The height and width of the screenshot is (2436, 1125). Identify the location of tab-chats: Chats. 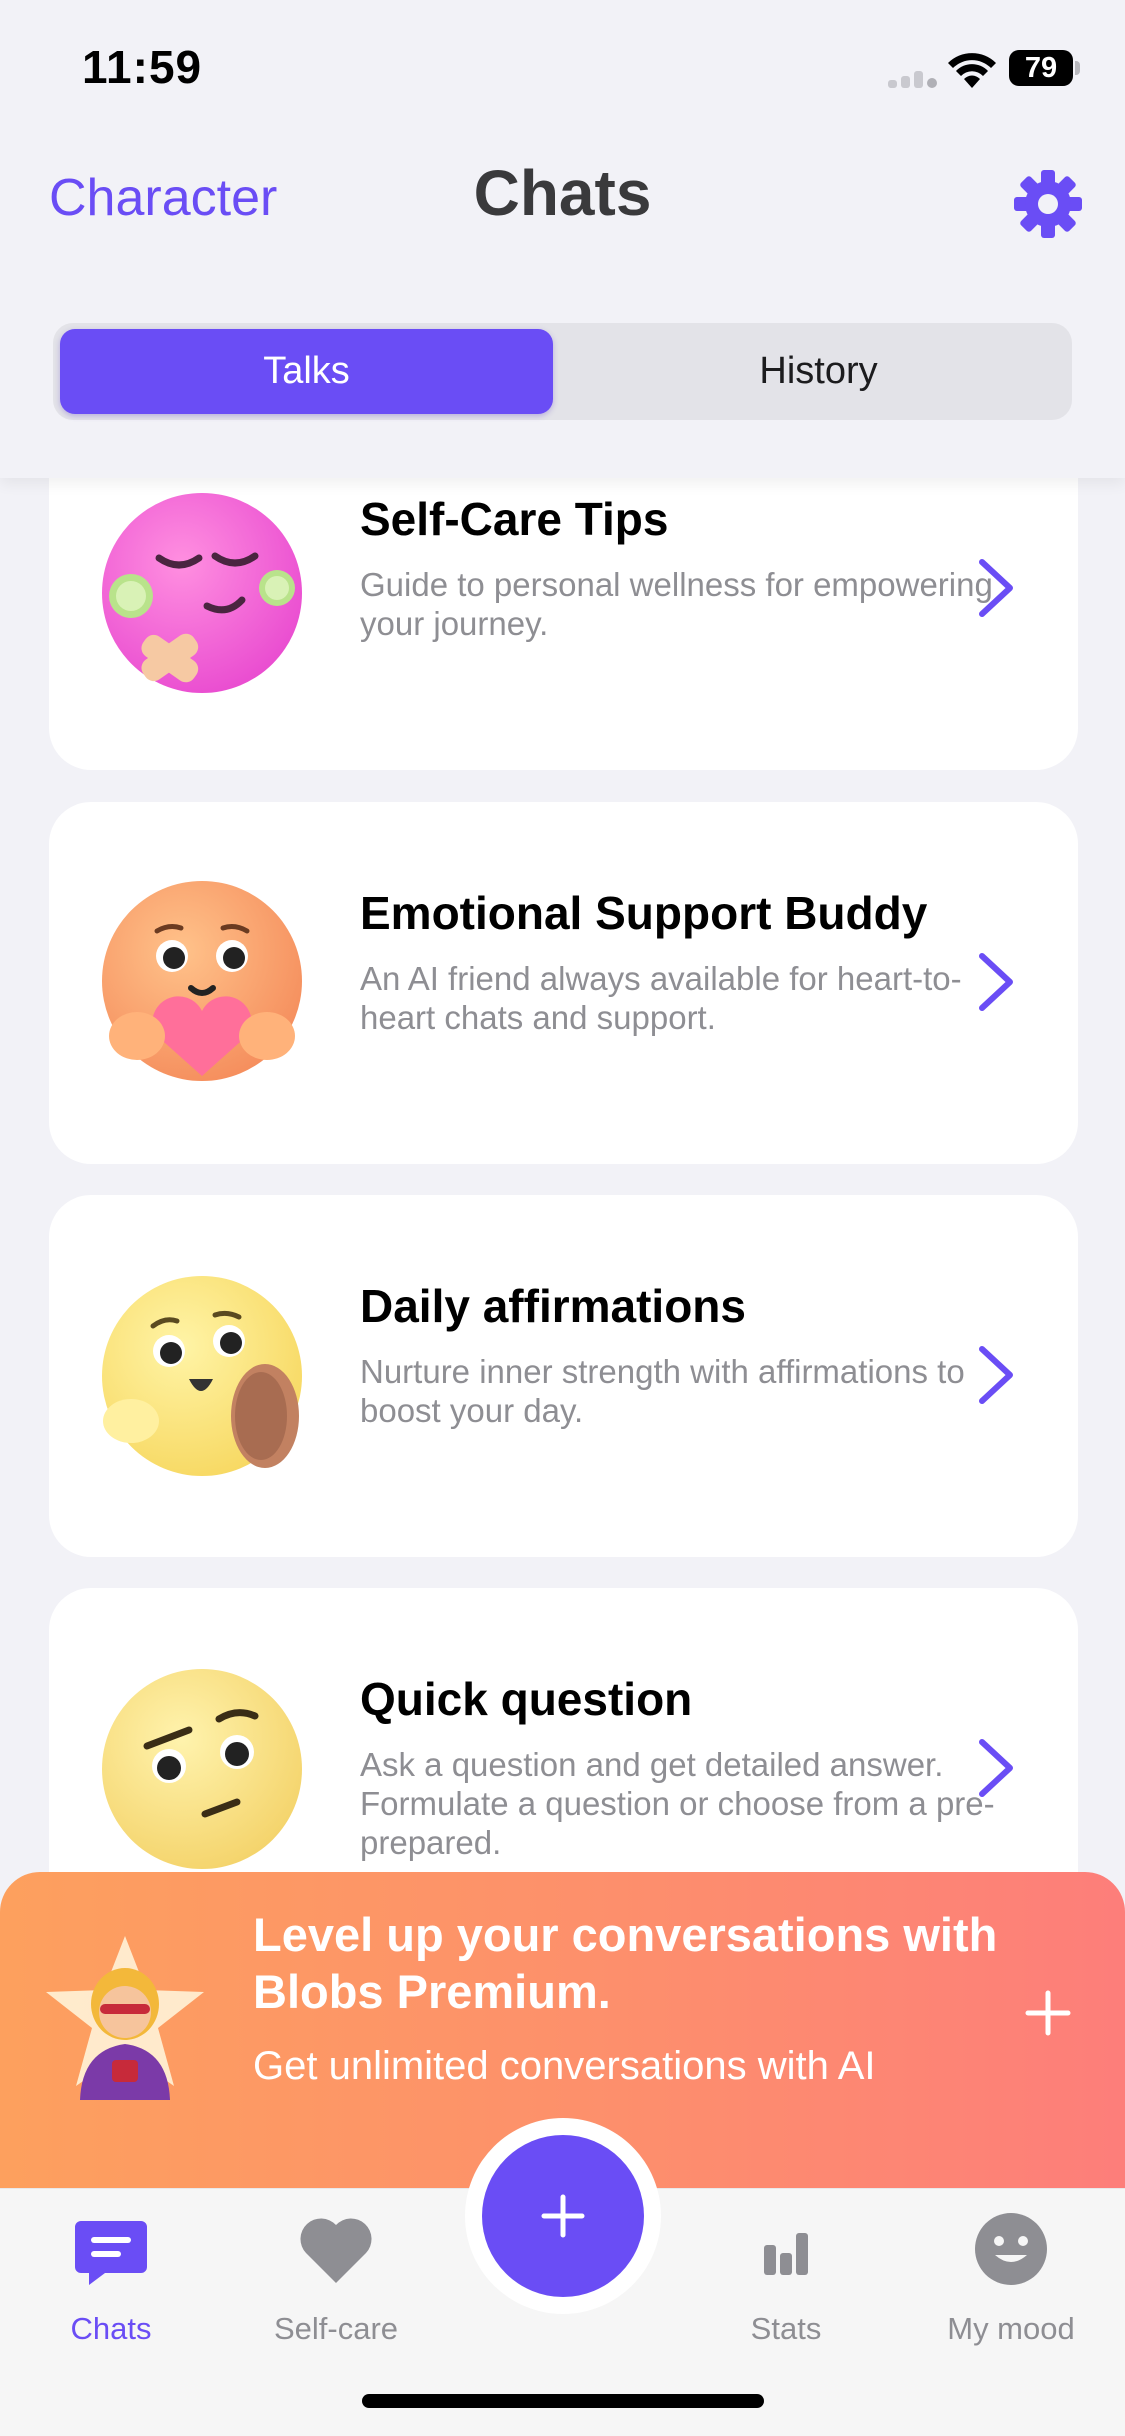
(111, 2289).